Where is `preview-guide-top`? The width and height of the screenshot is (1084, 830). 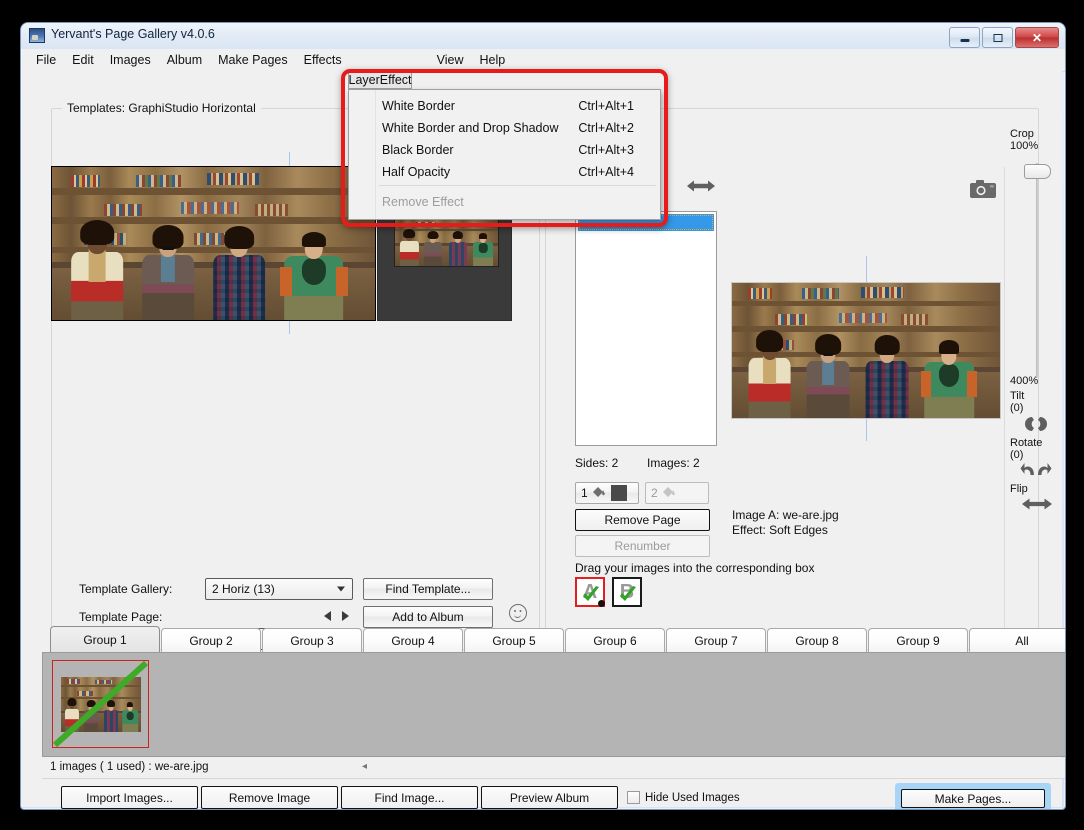 preview-guide-top is located at coordinates (866, 269).